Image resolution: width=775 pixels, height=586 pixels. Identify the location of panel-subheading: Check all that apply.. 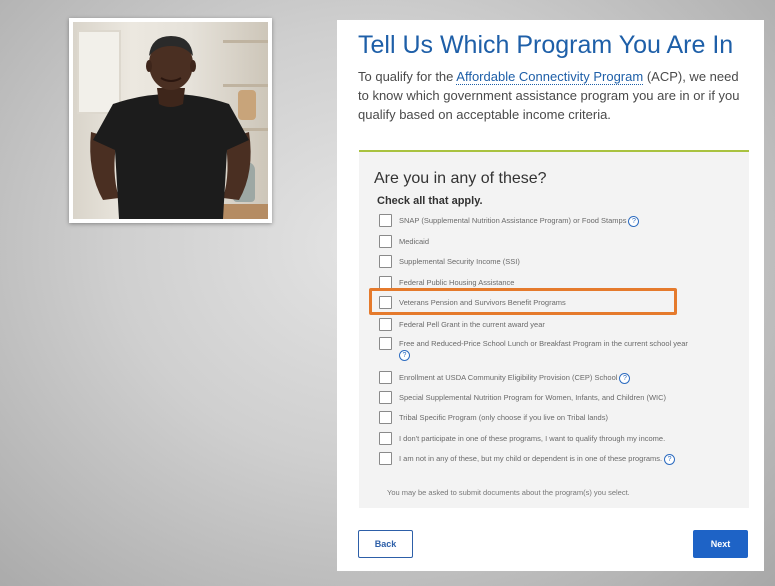
(430, 201).